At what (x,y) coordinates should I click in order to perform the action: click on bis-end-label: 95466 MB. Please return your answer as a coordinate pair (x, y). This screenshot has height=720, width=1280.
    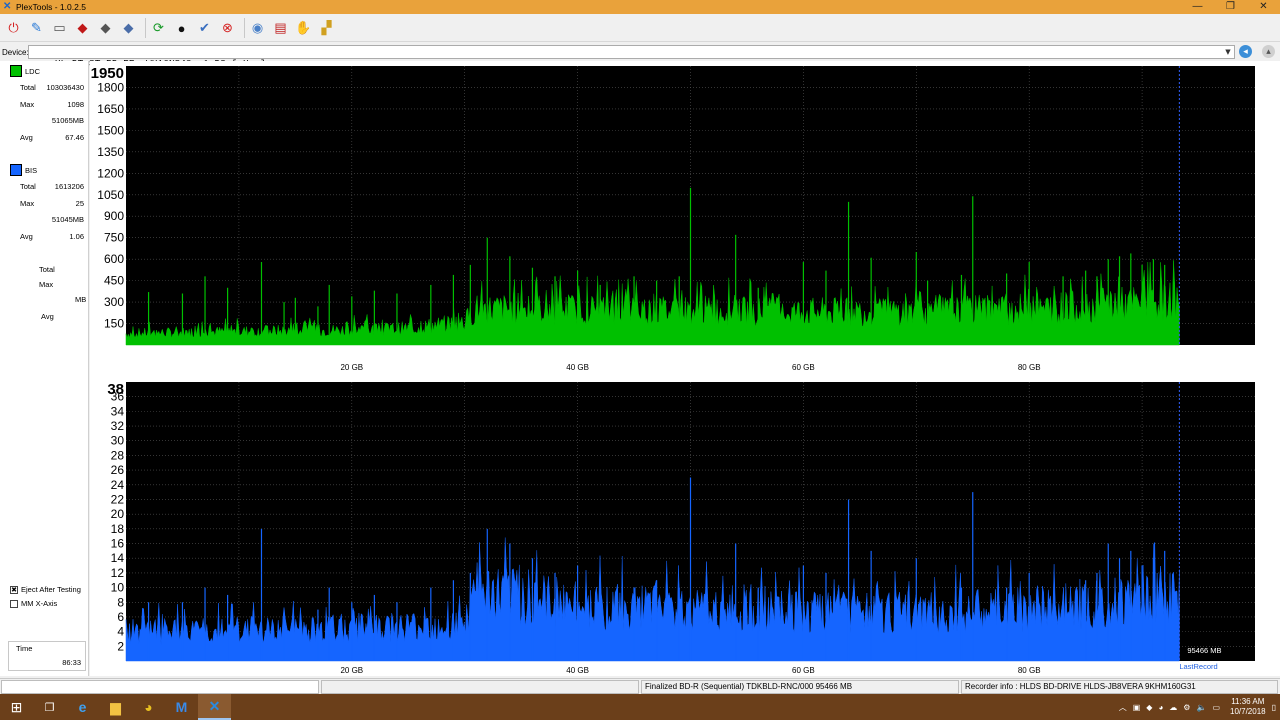
    Looking at the image, I should click on (1204, 650).